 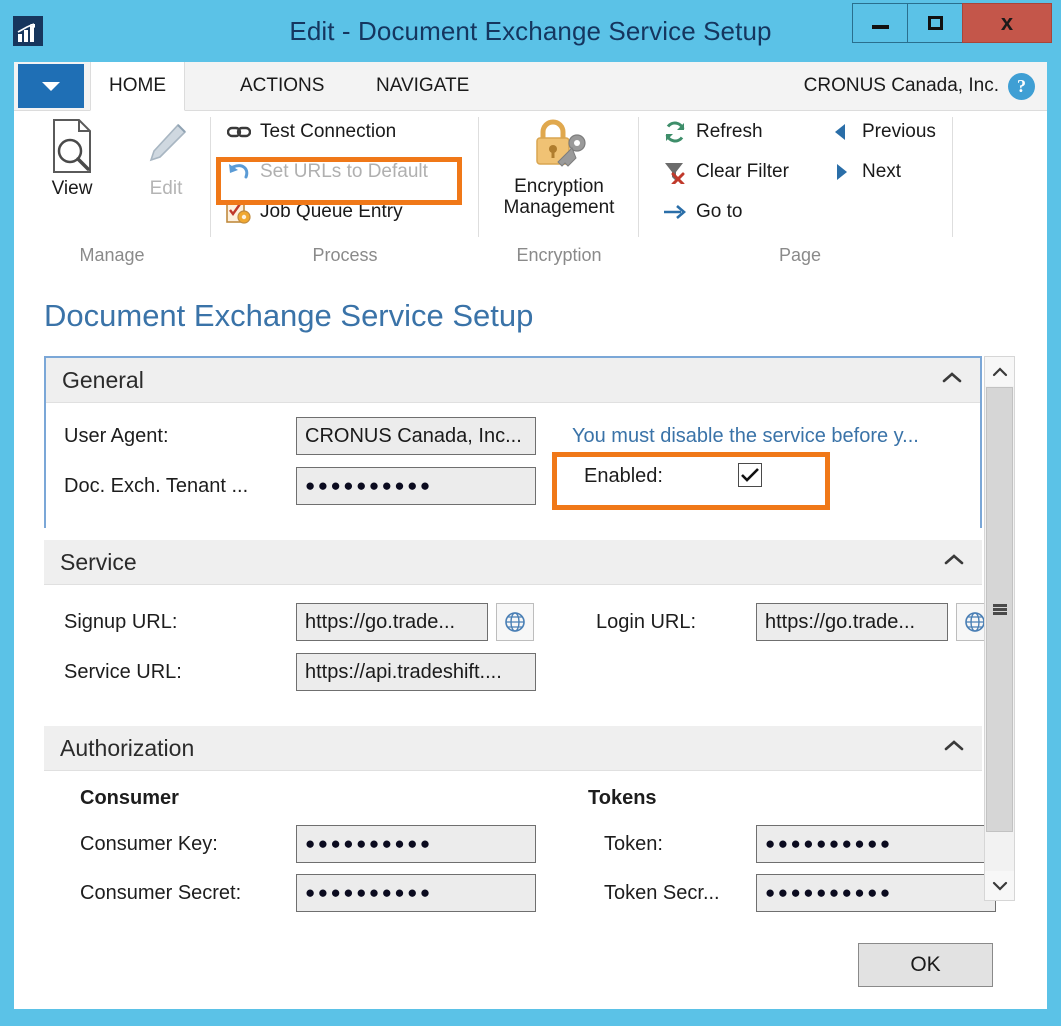 What do you see at coordinates (559, 197) in the screenshot?
I see `encryption-management-label: Encryption Management` at bounding box center [559, 197].